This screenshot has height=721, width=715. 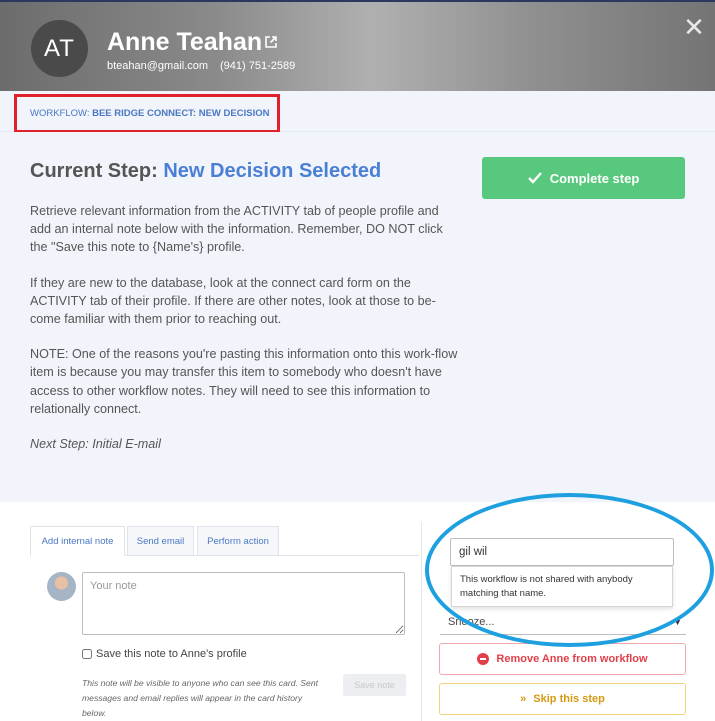 What do you see at coordinates (61, 586) in the screenshot?
I see `user-avatar` at bounding box center [61, 586].